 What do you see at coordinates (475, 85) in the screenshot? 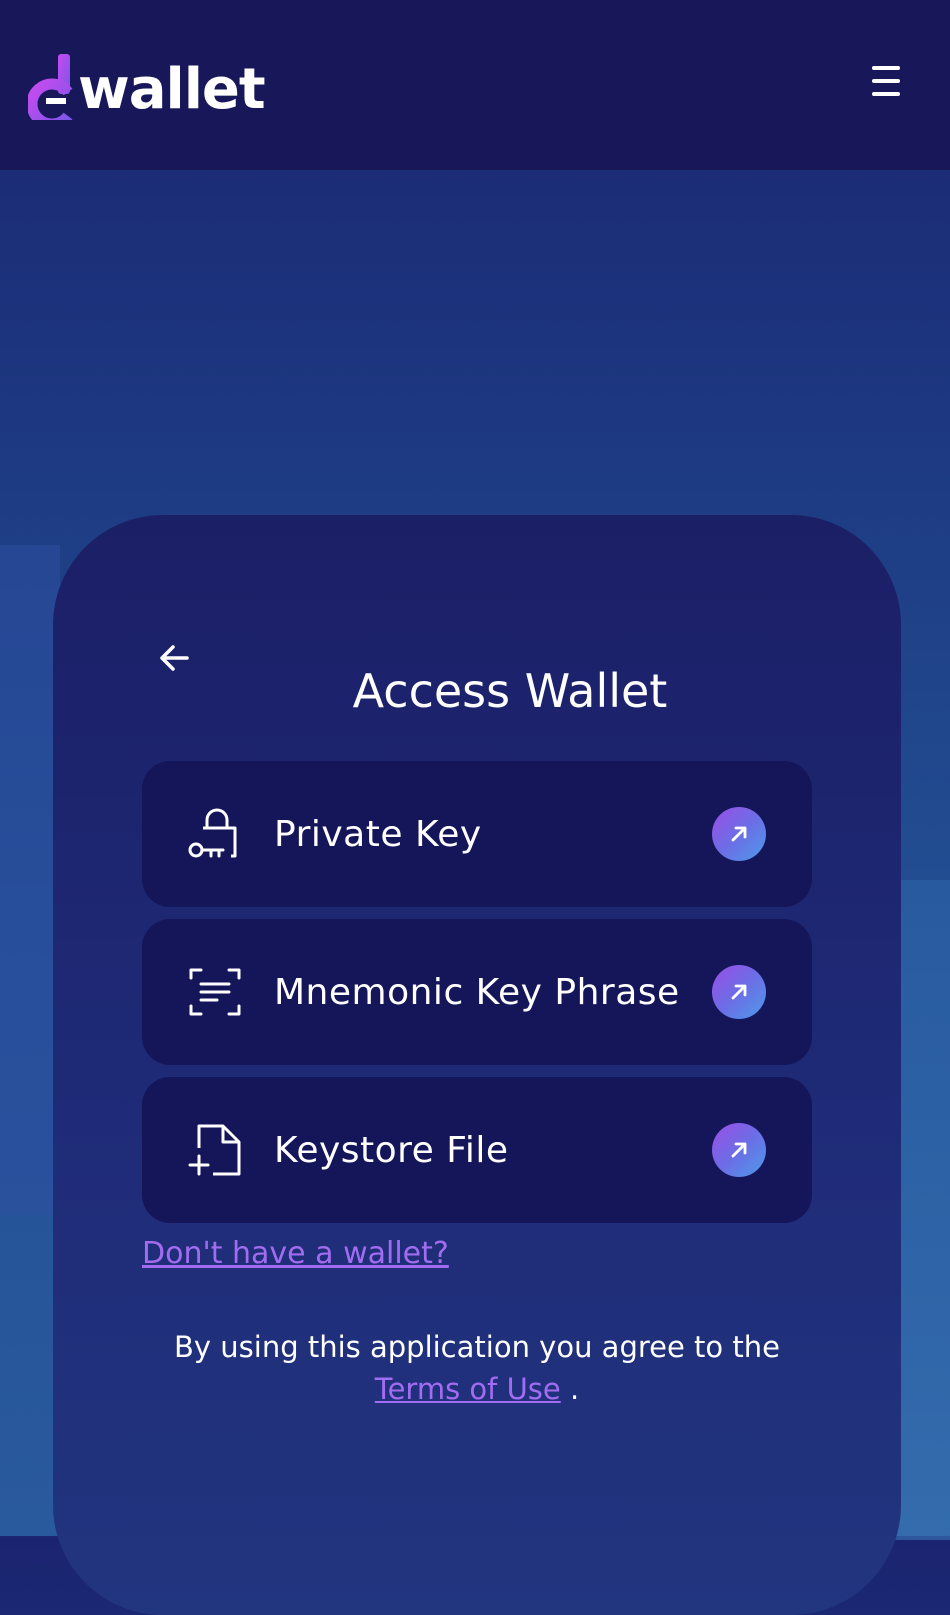
I see `top-header: wallet` at bounding box center [475, 85].